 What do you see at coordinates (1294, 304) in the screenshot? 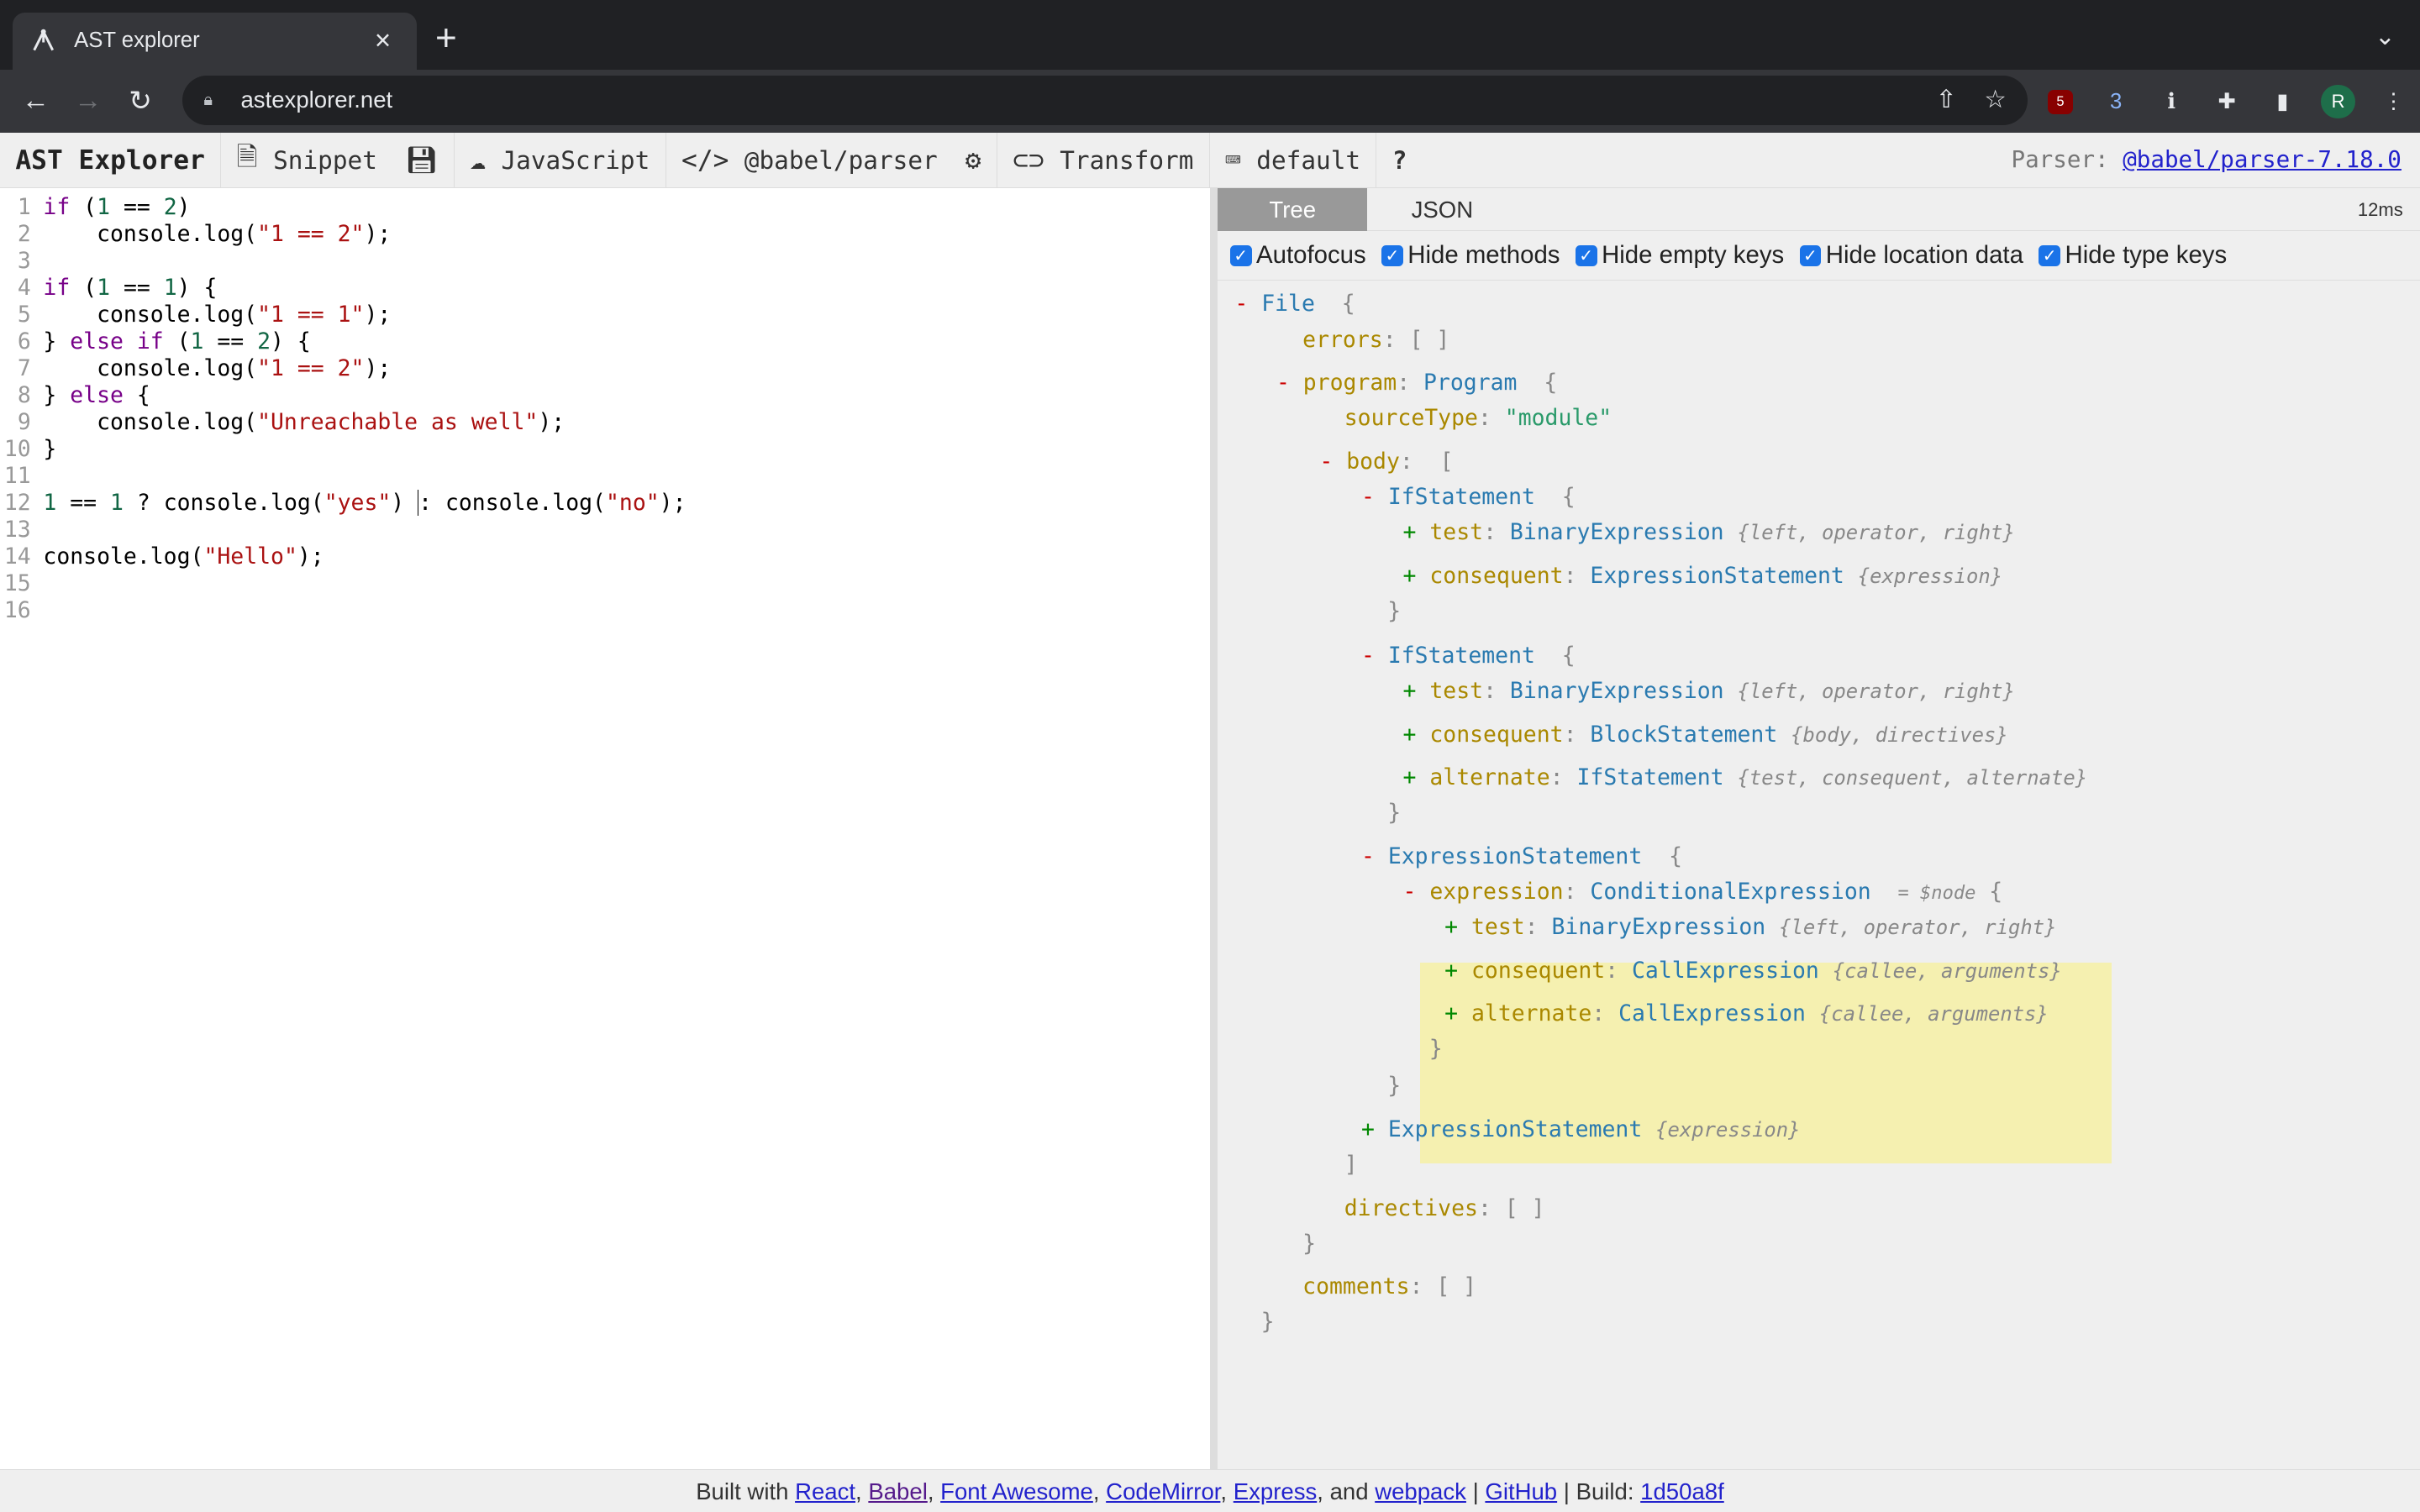
I see `tree-node-file: - File {` at bounding box center [1294, 304].